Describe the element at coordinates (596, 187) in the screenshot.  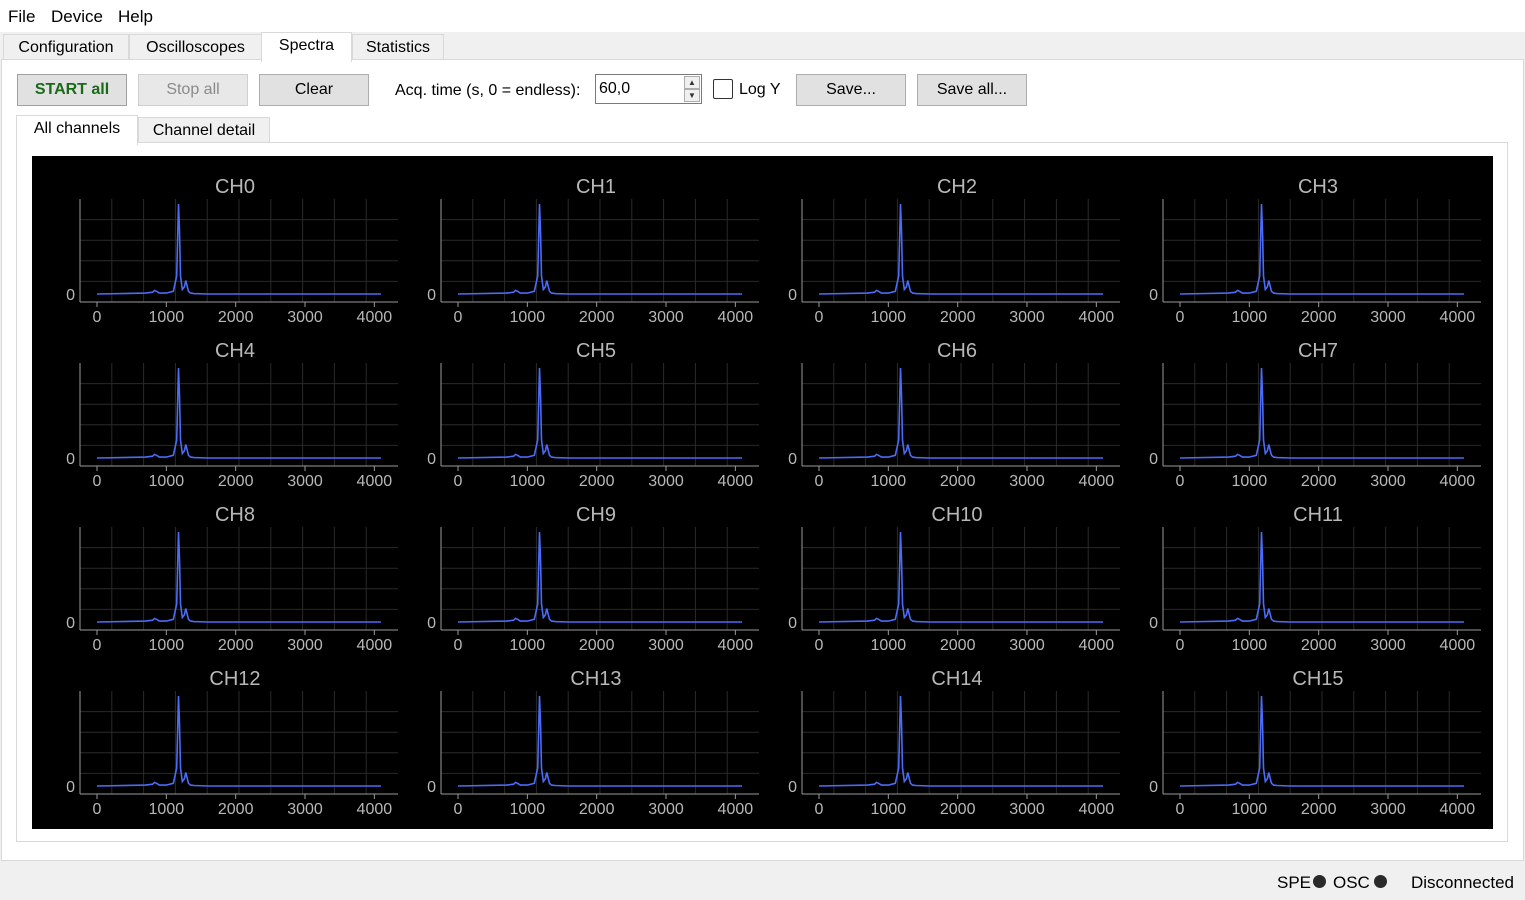
I see `panel-title: CH1` at that location.